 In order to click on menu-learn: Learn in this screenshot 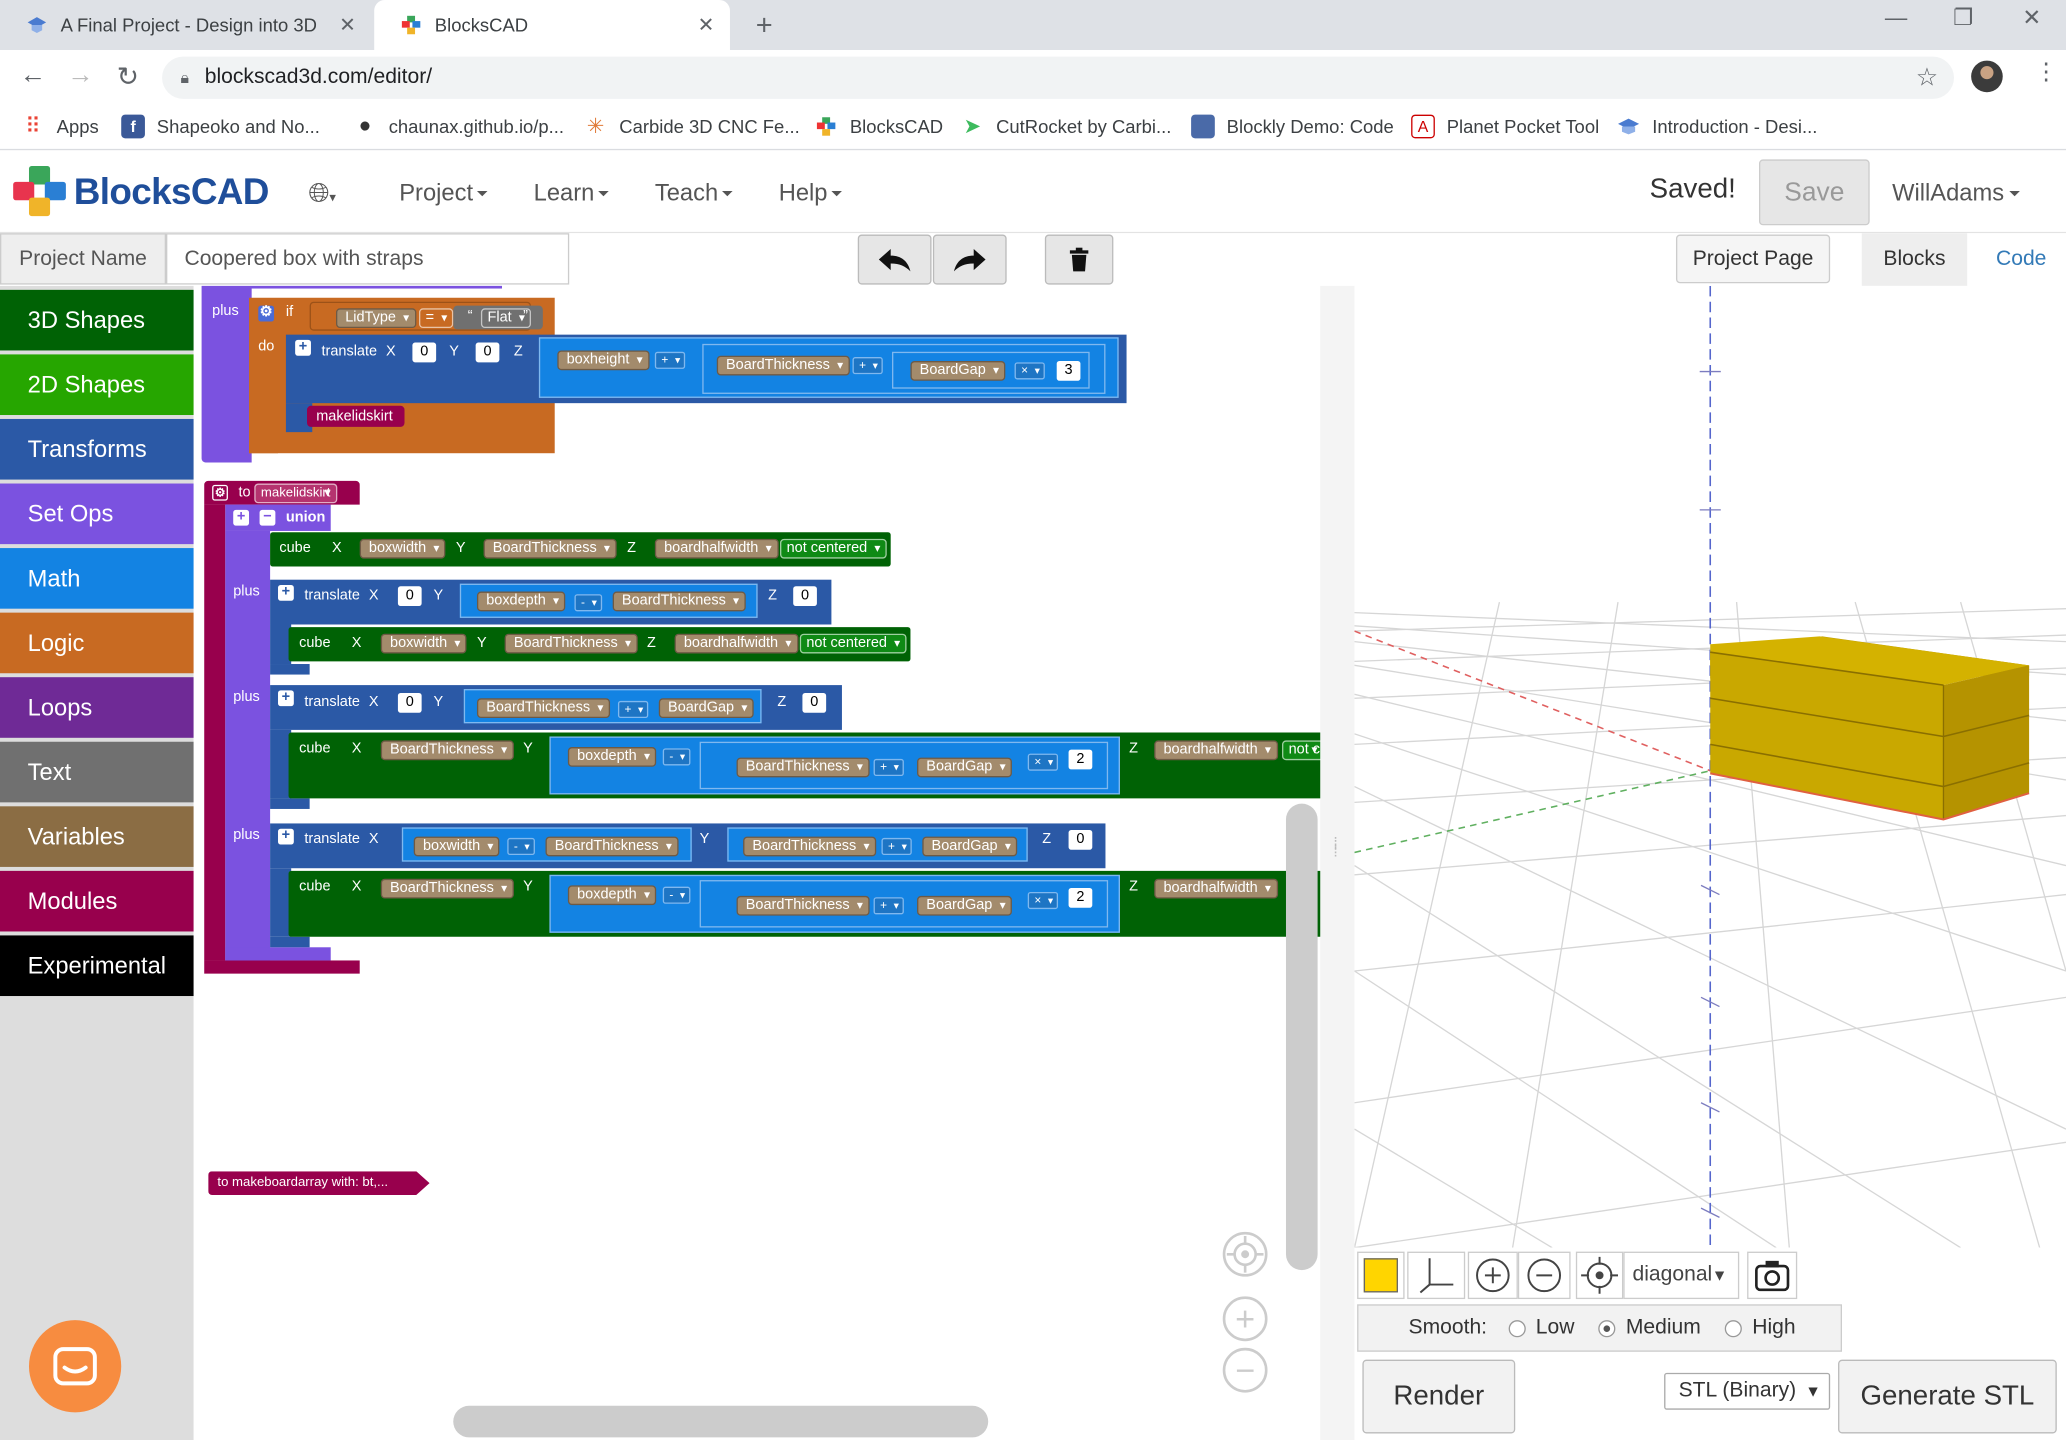, I will do `click(571, 193)`.